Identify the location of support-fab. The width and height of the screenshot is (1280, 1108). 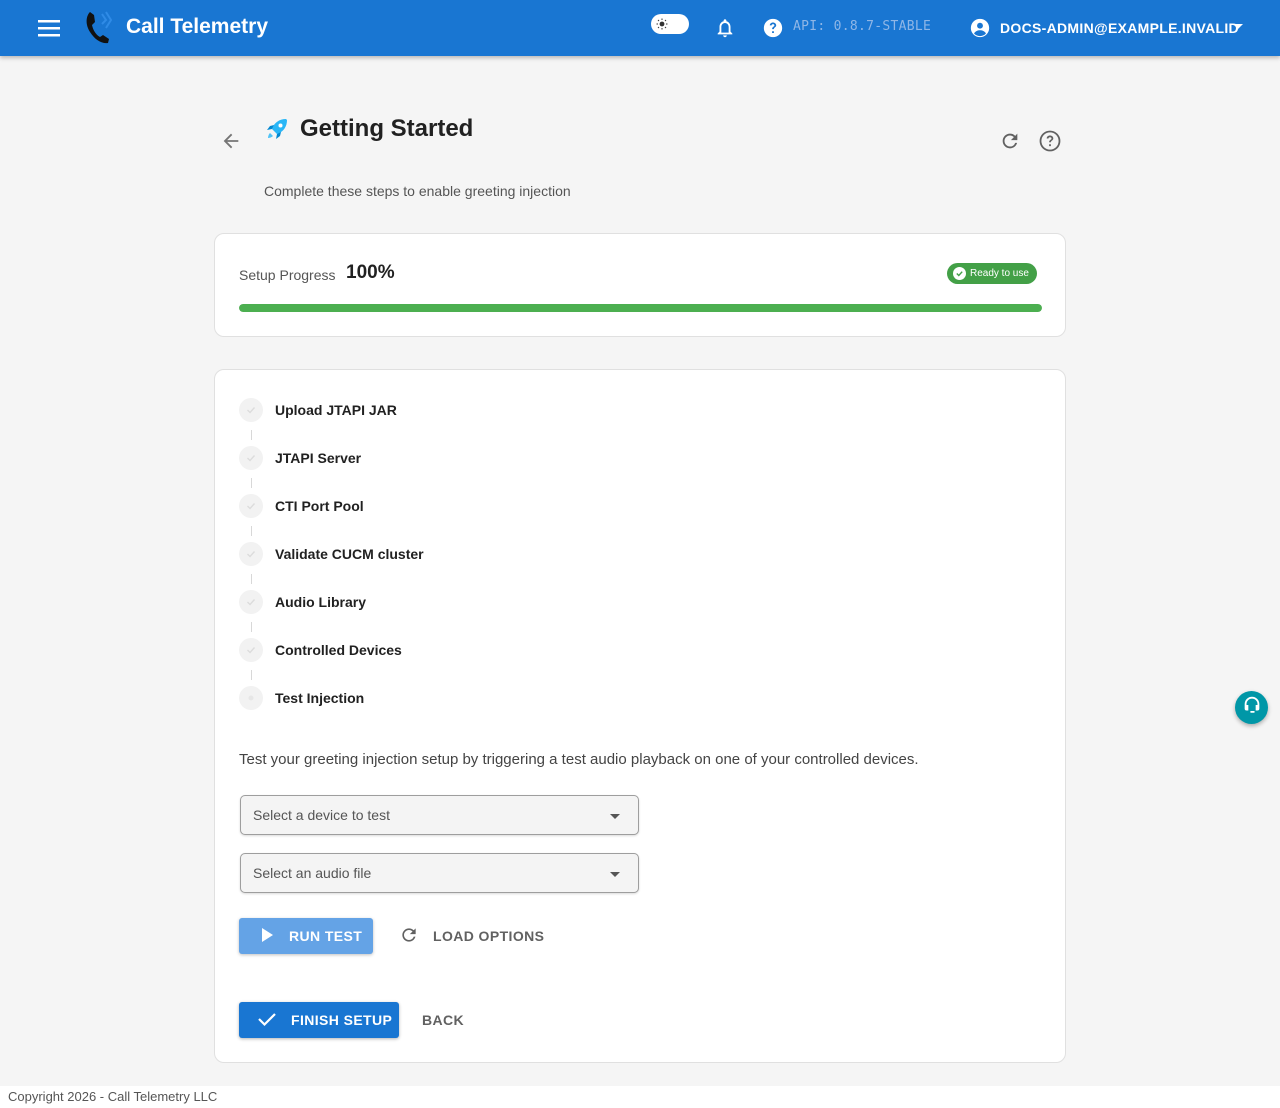
(1251, 707).